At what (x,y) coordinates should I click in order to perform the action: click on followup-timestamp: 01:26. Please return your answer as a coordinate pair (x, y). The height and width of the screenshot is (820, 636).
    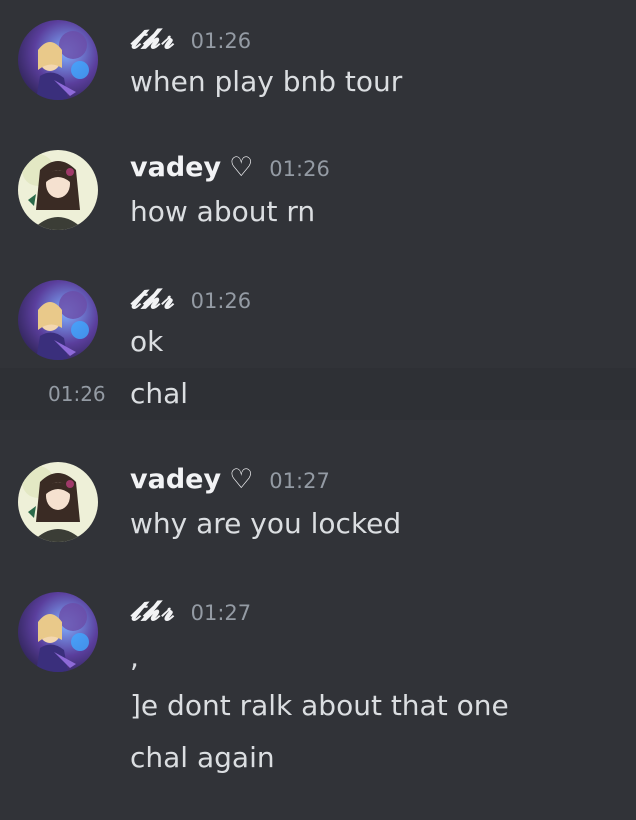
    Looking at the image, I should click on (77, 394).